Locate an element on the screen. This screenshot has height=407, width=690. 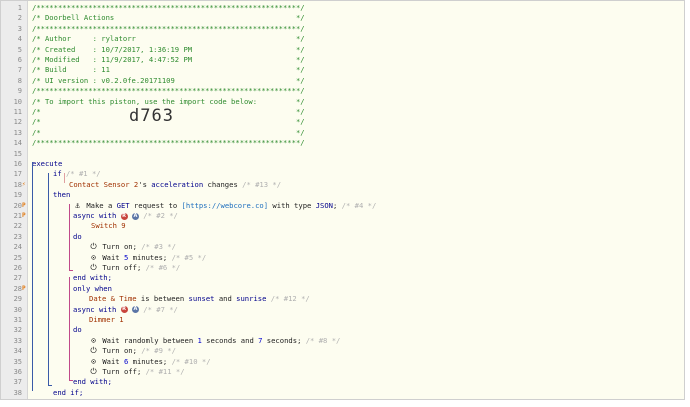
async-badge-icon: A is located at coordinates (135, 310).